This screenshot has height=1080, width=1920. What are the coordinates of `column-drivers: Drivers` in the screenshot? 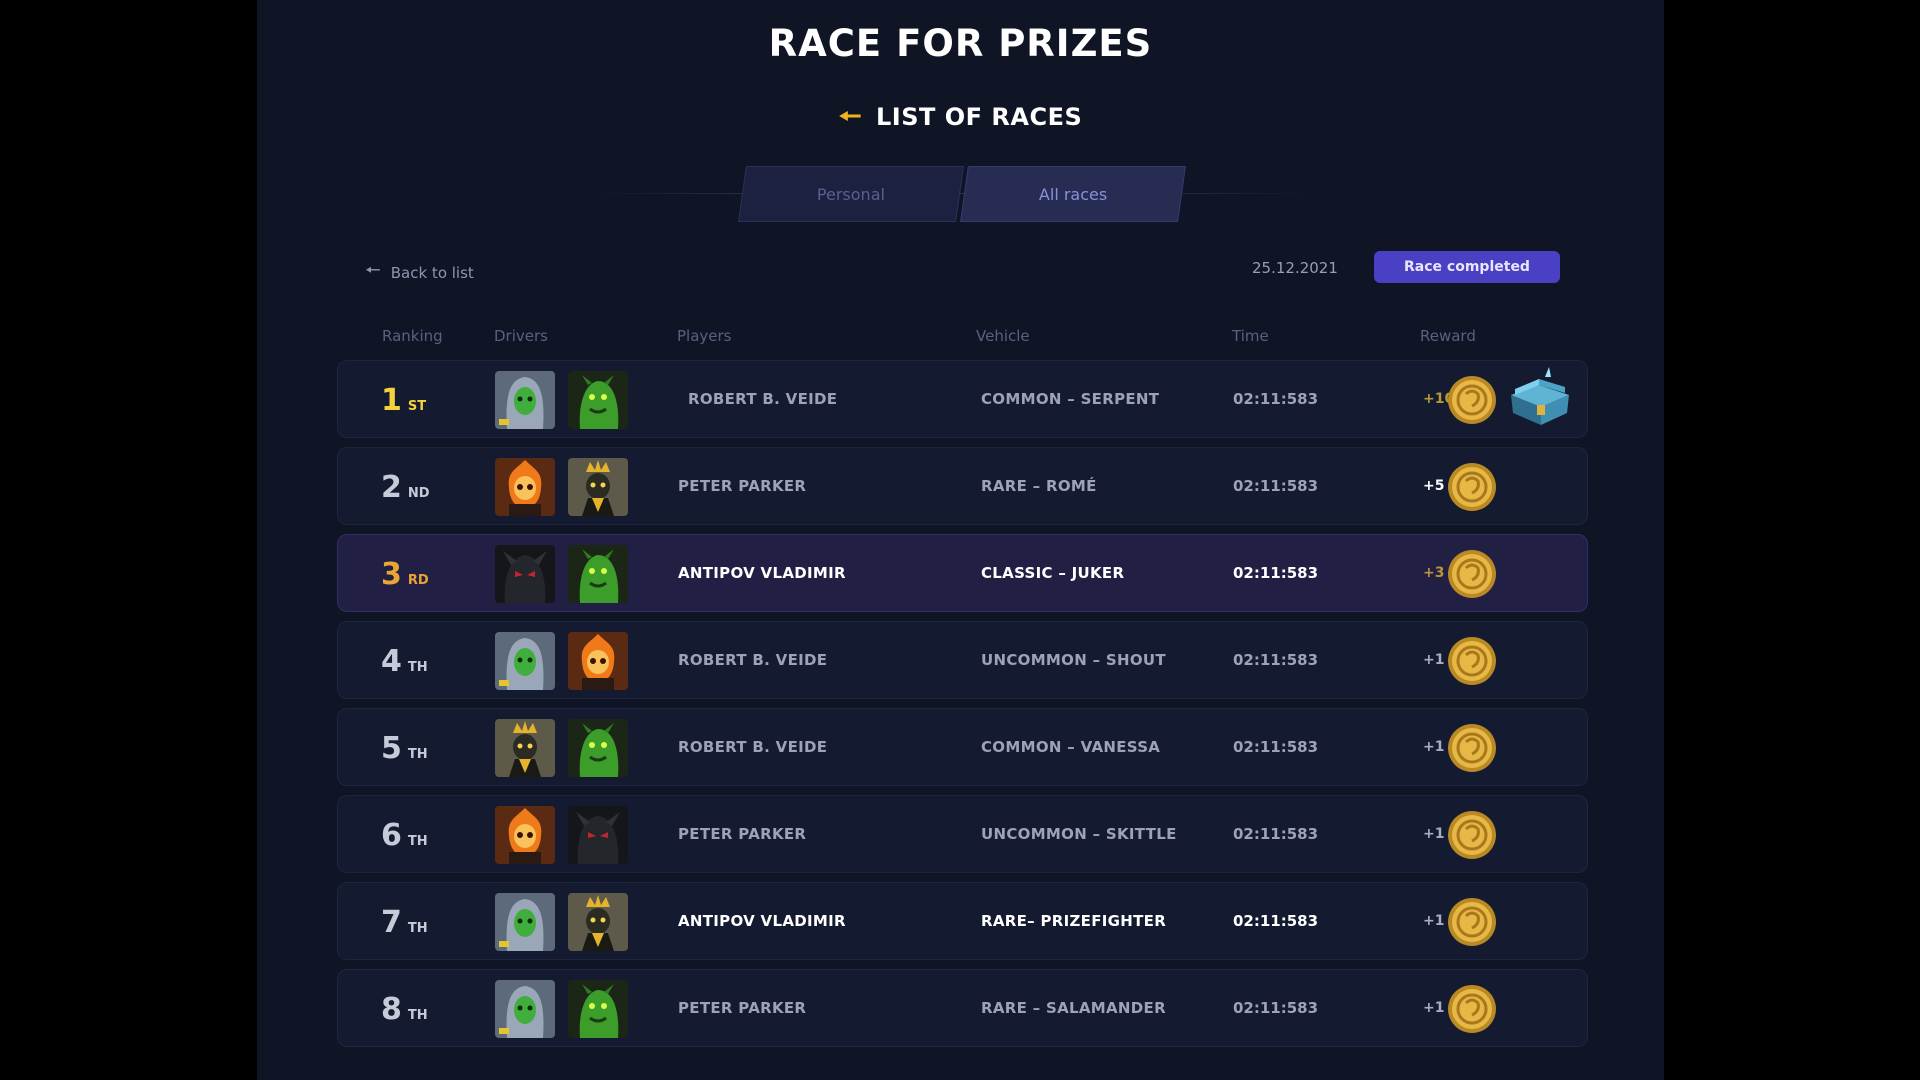 It's located at (521, 336).